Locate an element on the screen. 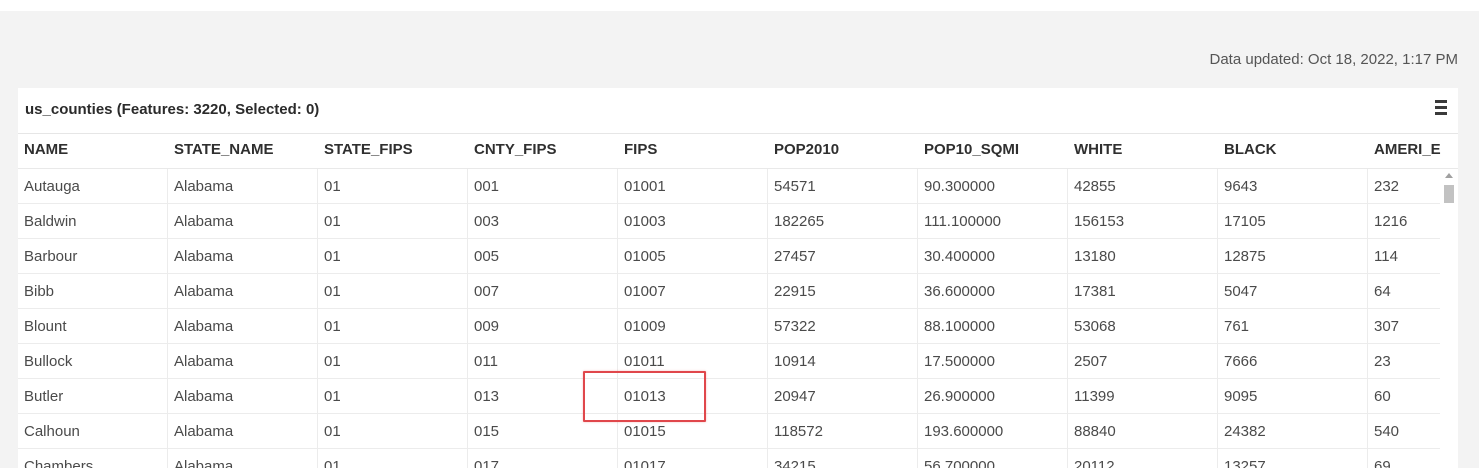 The width and height of the screenshot is (1479, 468). table-cell: Blount is located at coordinates (93, 326).